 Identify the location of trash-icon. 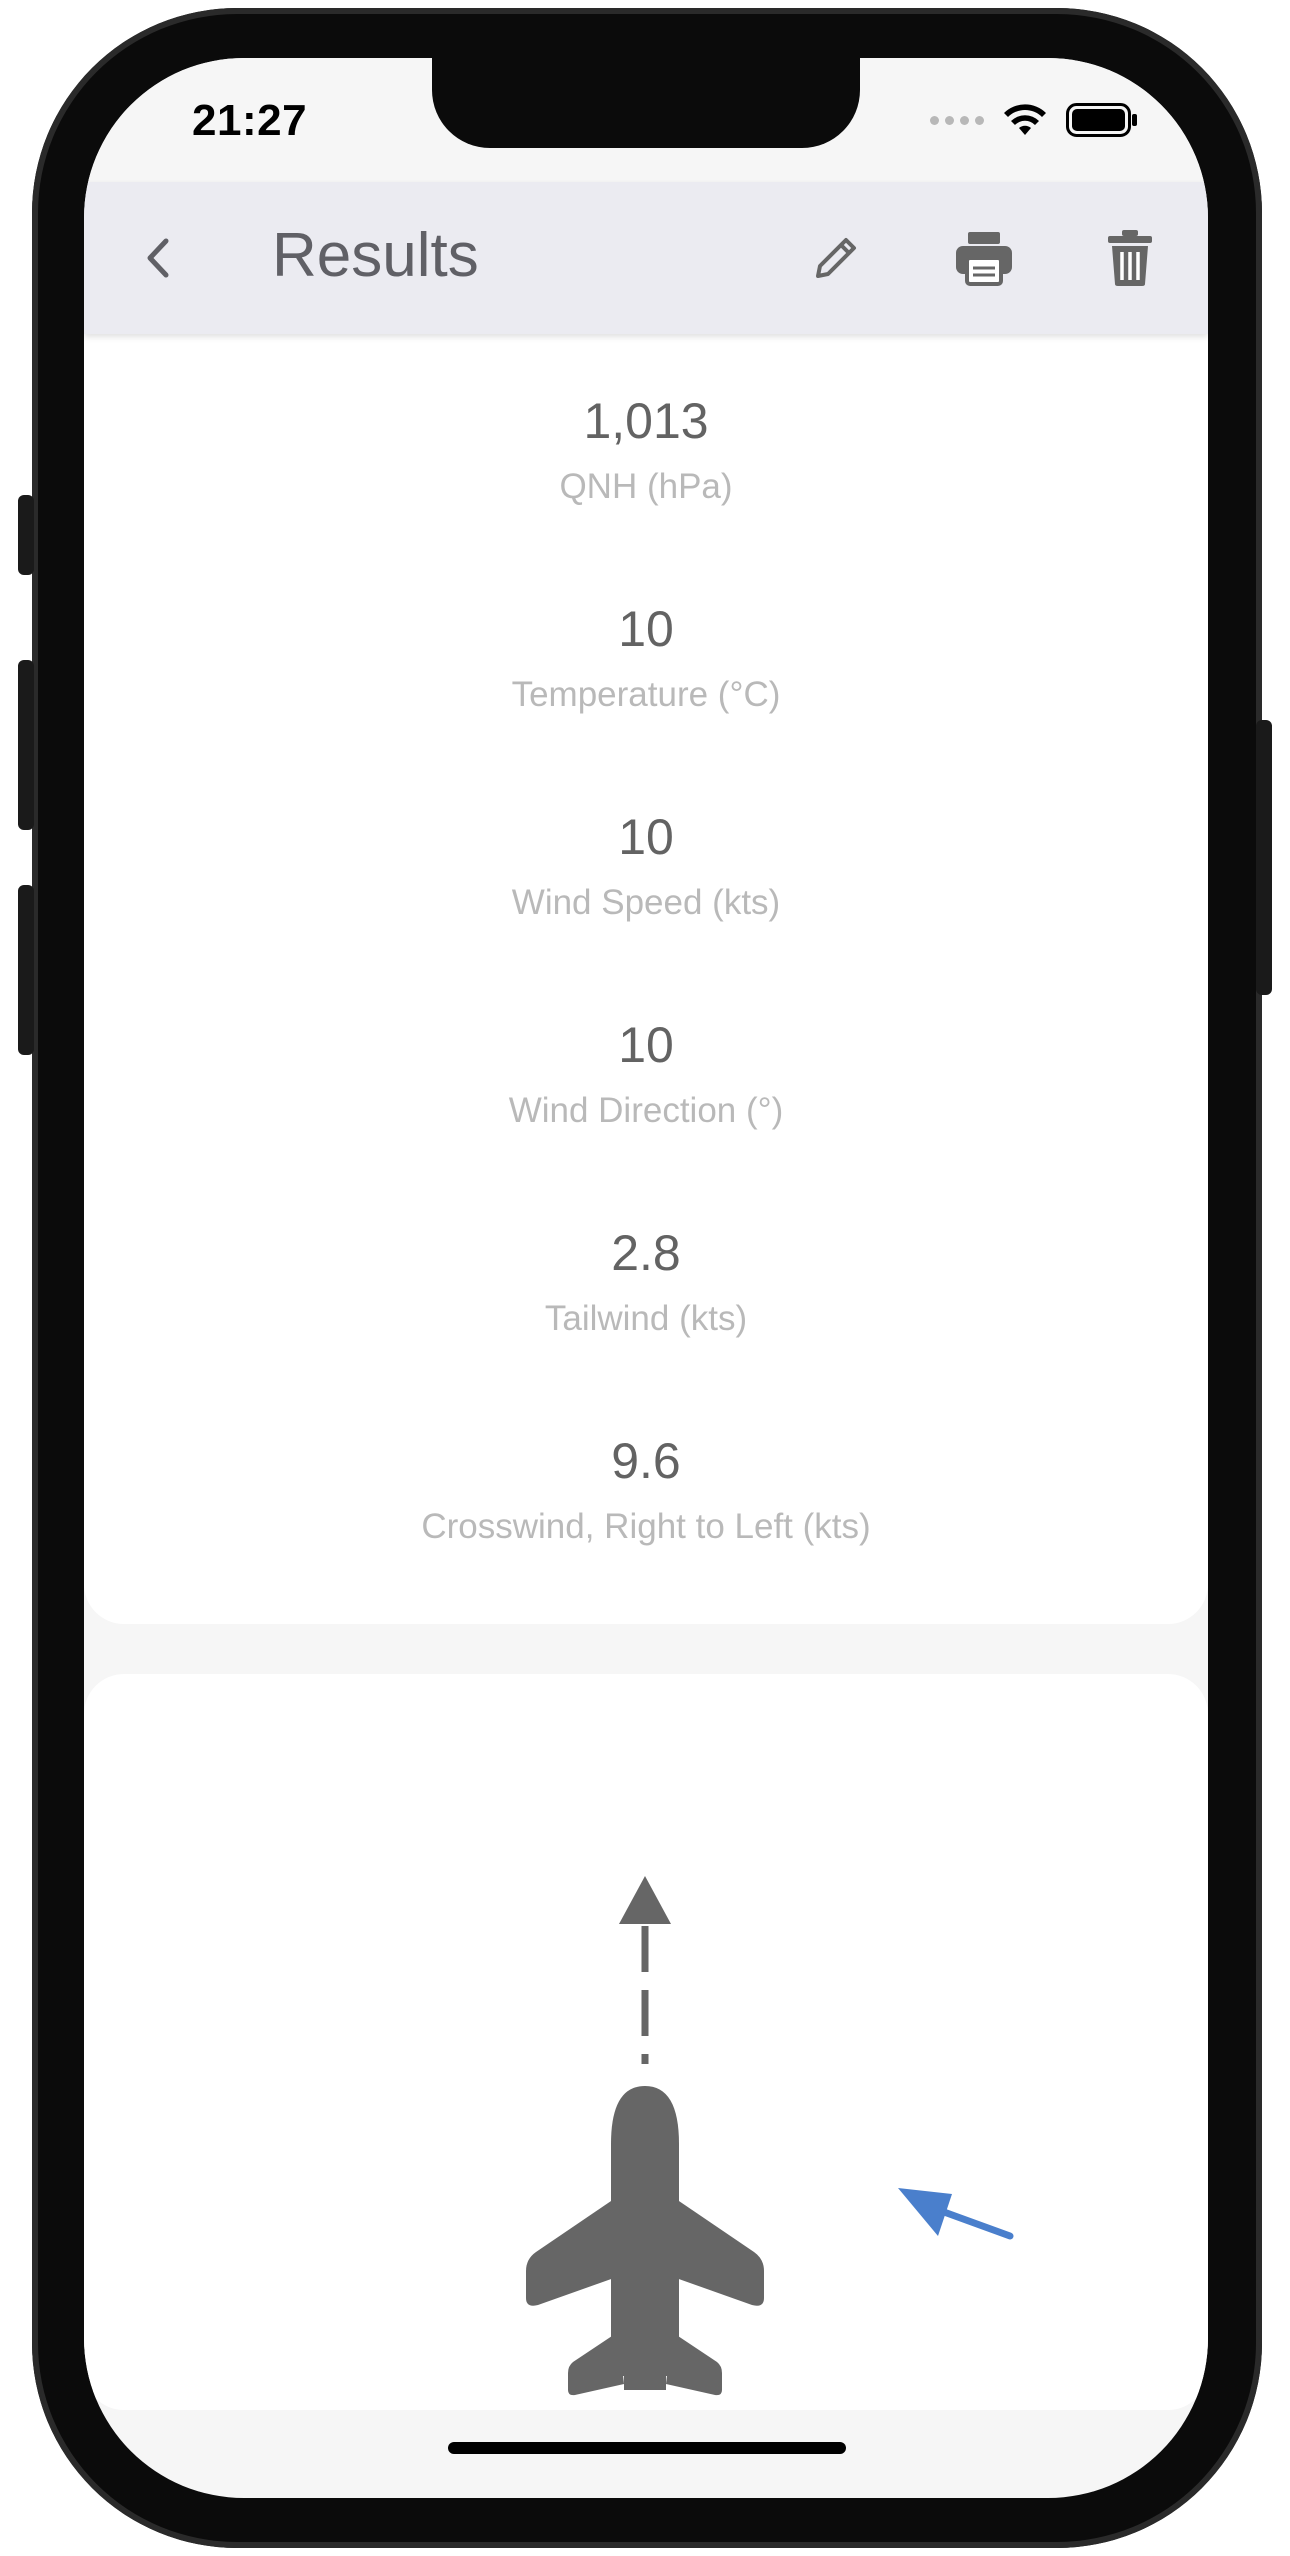
(1130, 258).